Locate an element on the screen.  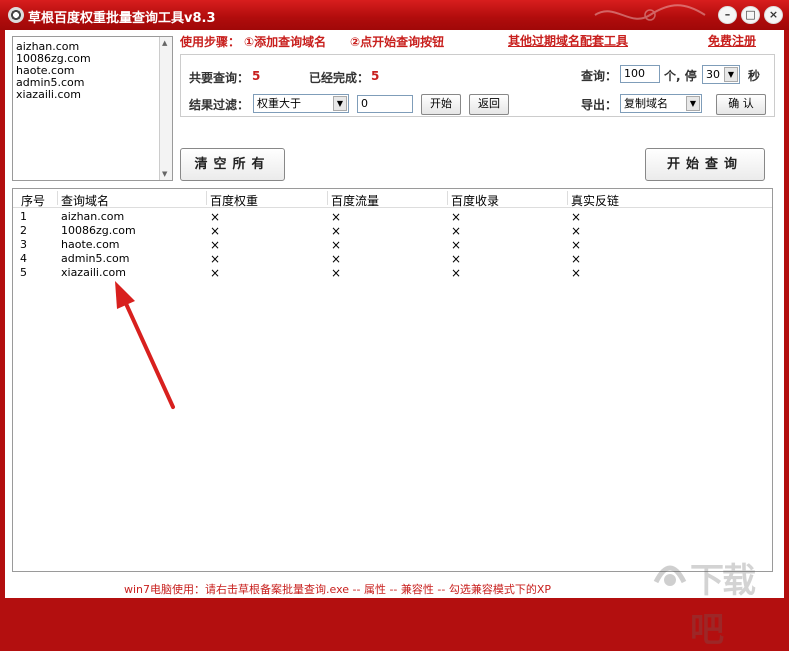
step1-text: ①添加查询域名 is located at coordinates (285, 42).